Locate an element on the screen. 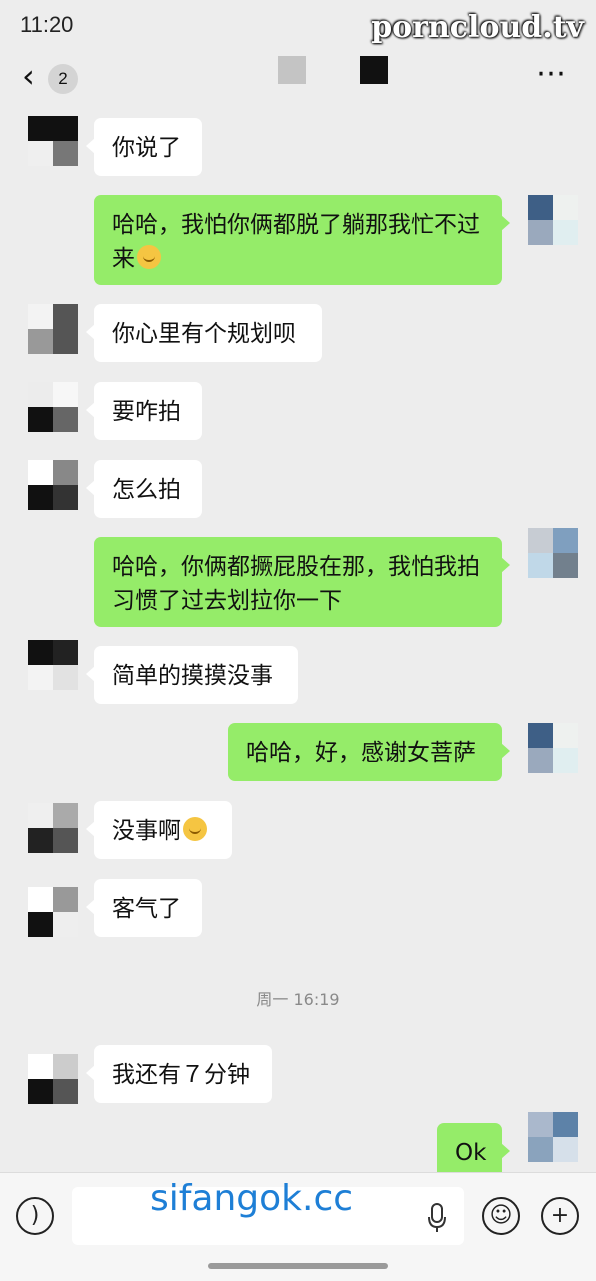 Image resolution: width=596 pixels, height=1281 pixels. message-bubble-incoming: 怎么拍 is located at coordinates (144, 489).